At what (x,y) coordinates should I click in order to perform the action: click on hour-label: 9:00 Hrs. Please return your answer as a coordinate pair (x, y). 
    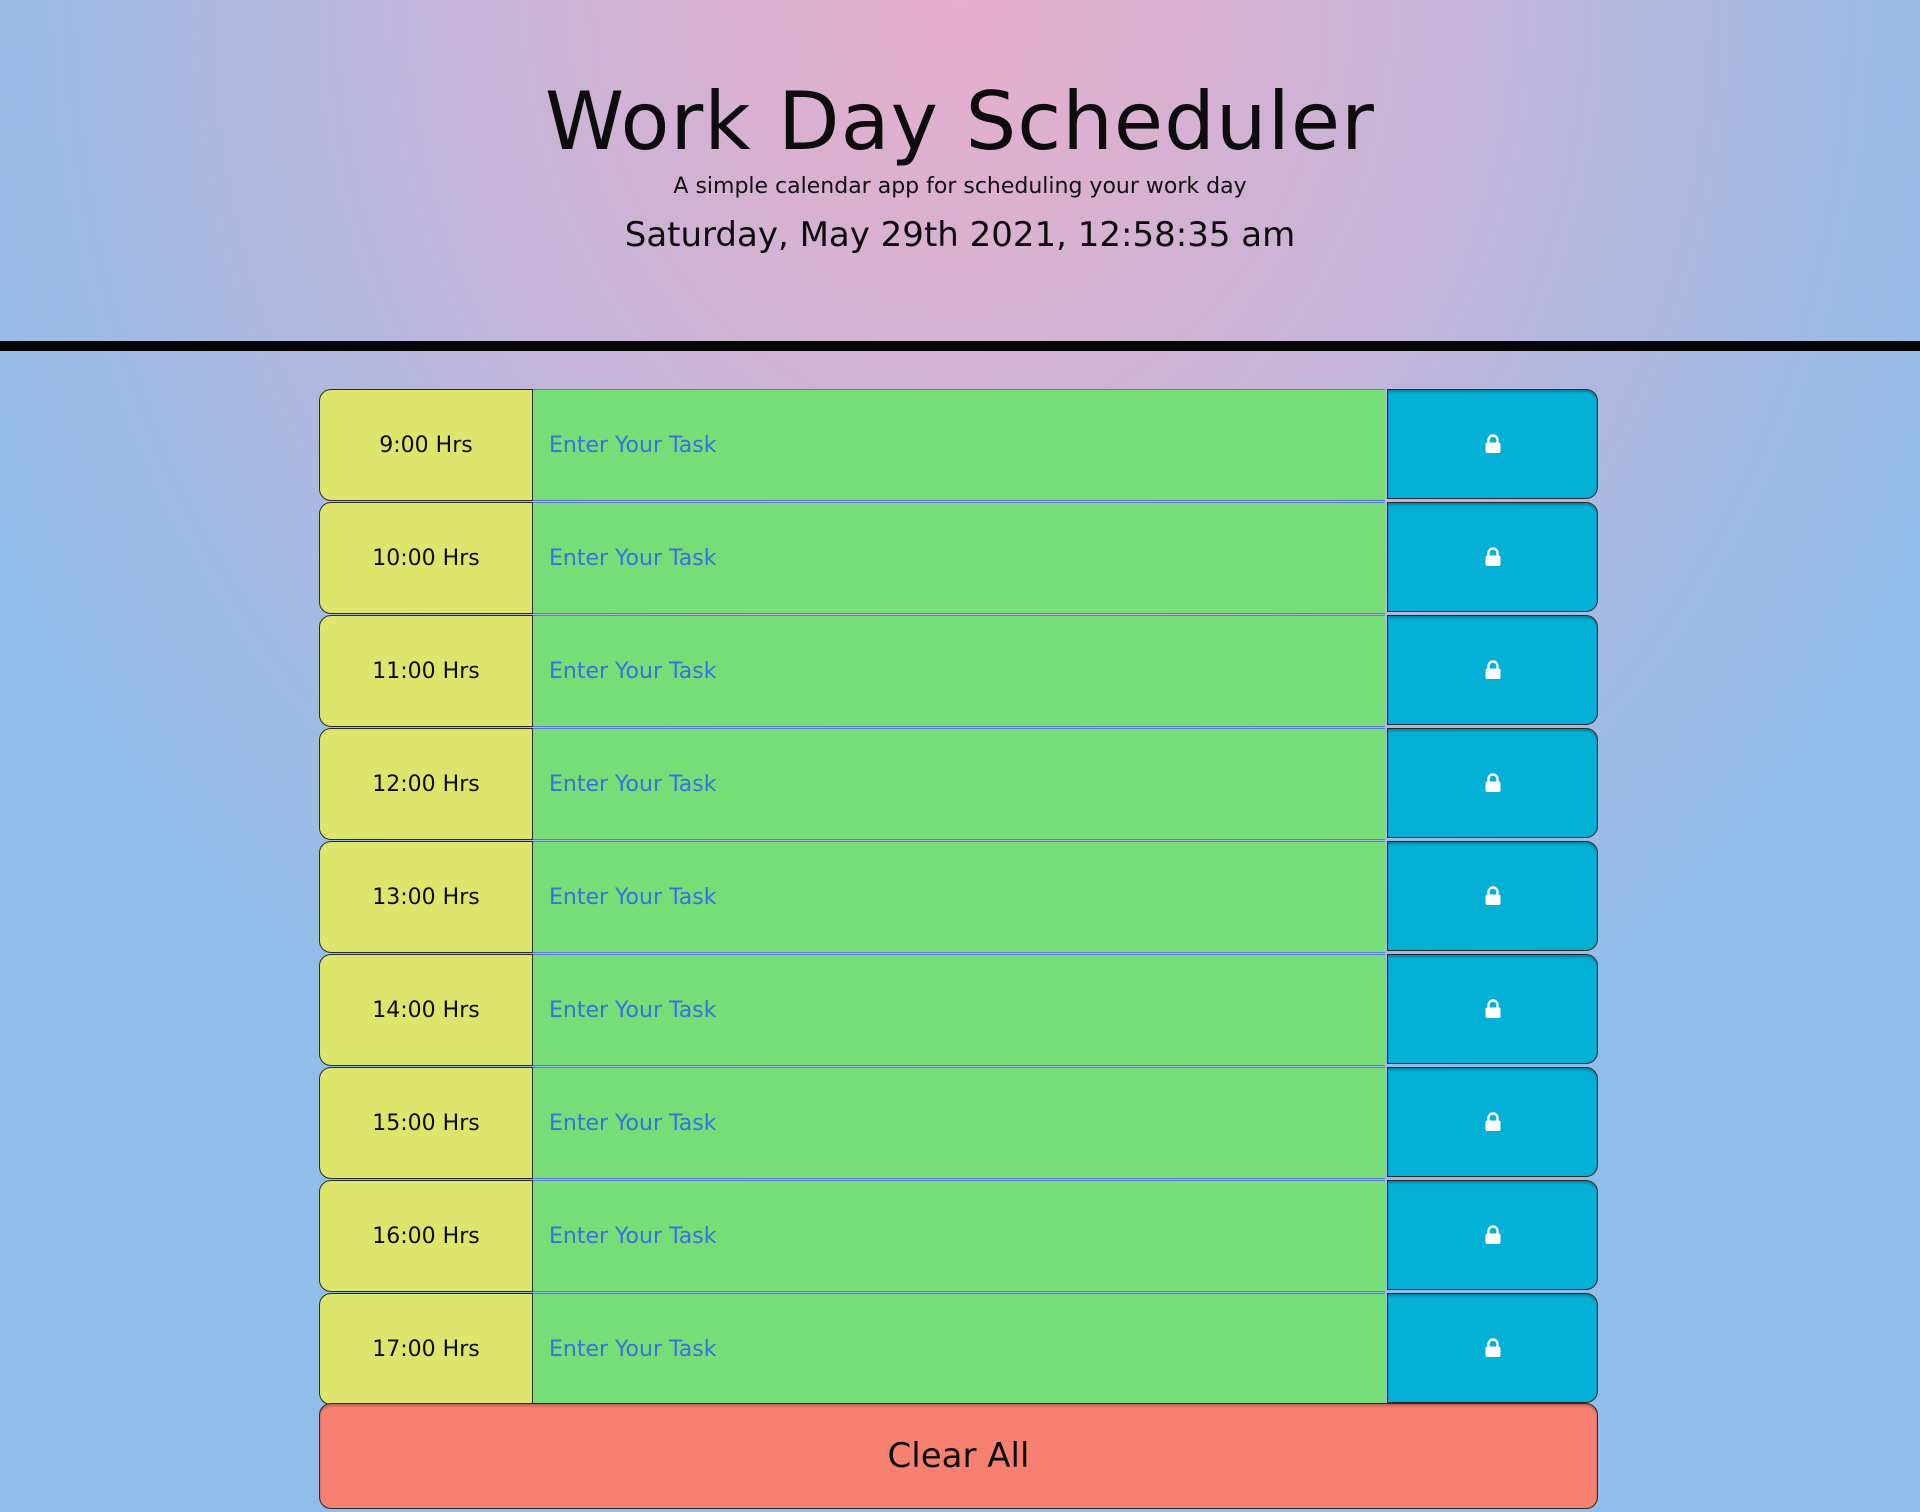
    Looking at the image, I should click on (426, 445).